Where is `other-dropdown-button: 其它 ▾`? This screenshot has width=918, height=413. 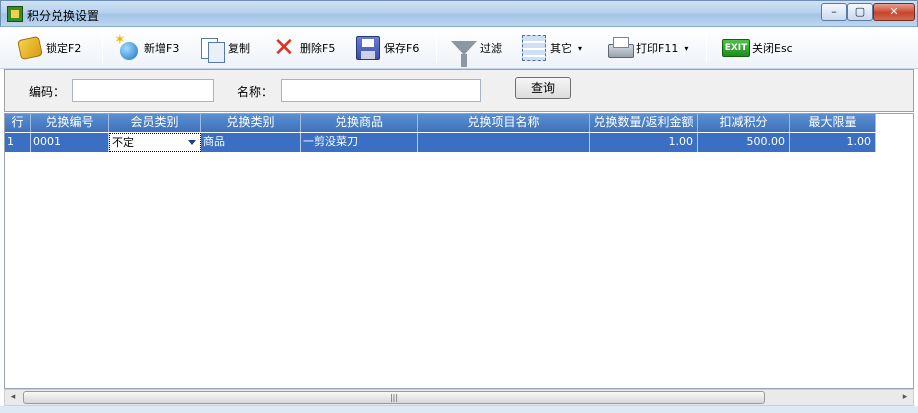
other-dropdown-button: 其它 ▾ is located at coordinates (551, 48).